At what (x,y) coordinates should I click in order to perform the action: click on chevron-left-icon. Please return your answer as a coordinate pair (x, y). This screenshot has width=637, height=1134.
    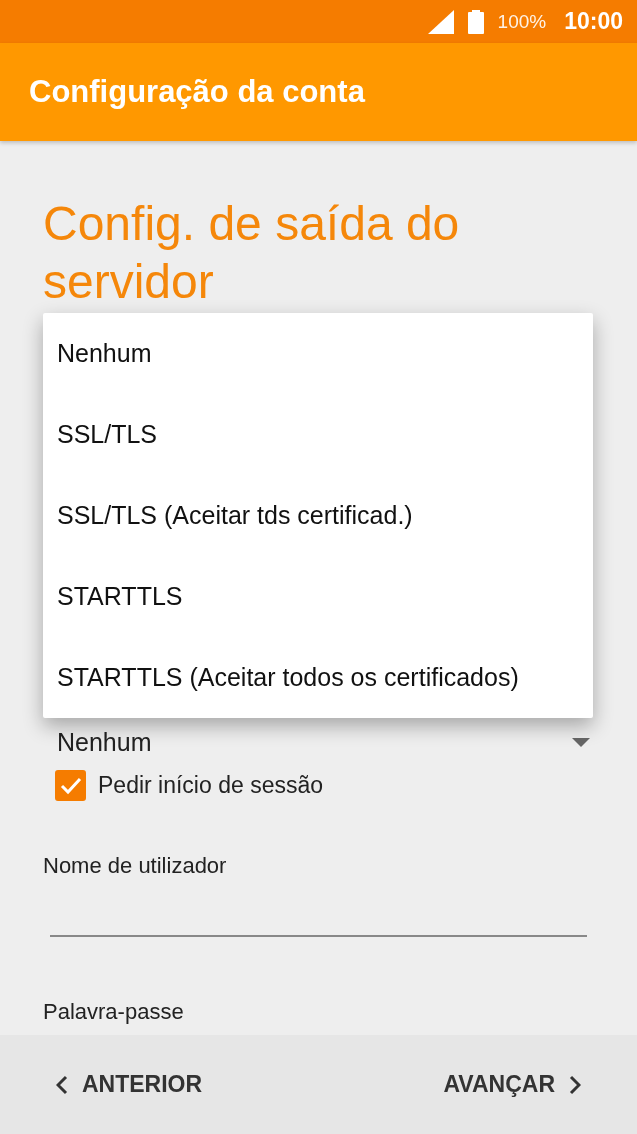
    Looking at the image, I should click on (62, 1084).